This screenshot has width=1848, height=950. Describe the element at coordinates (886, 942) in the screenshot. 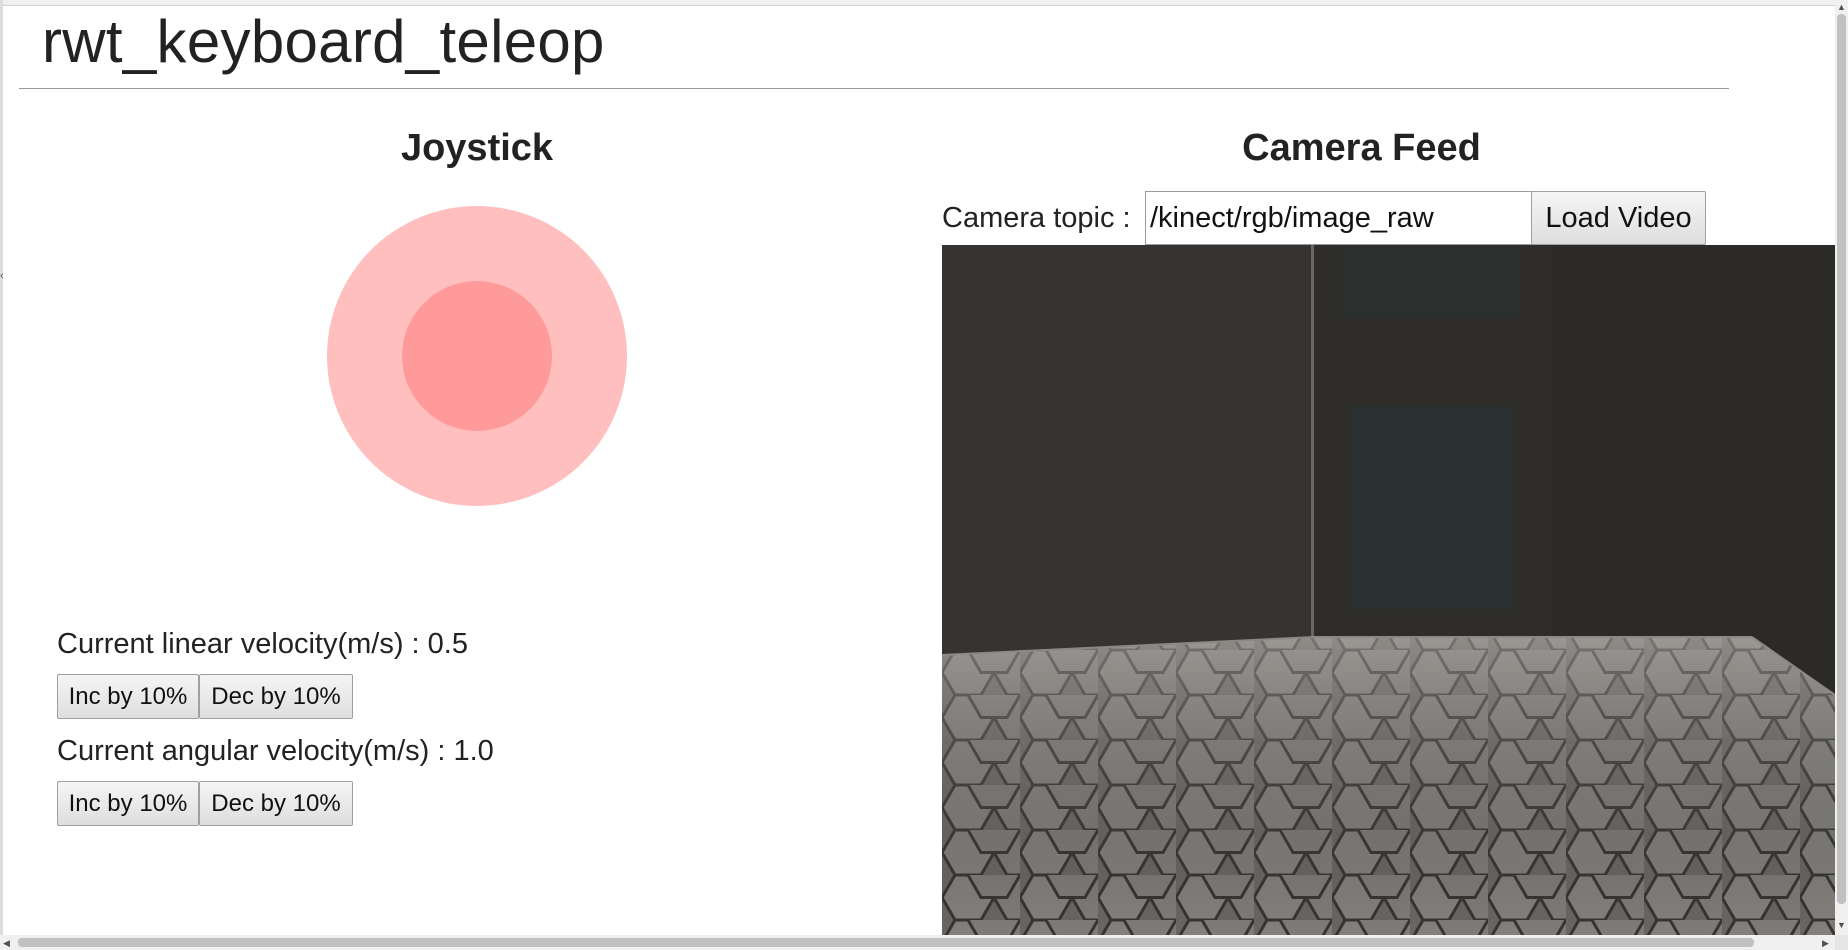

I see `horizontal-scroll-thumb` at that location.